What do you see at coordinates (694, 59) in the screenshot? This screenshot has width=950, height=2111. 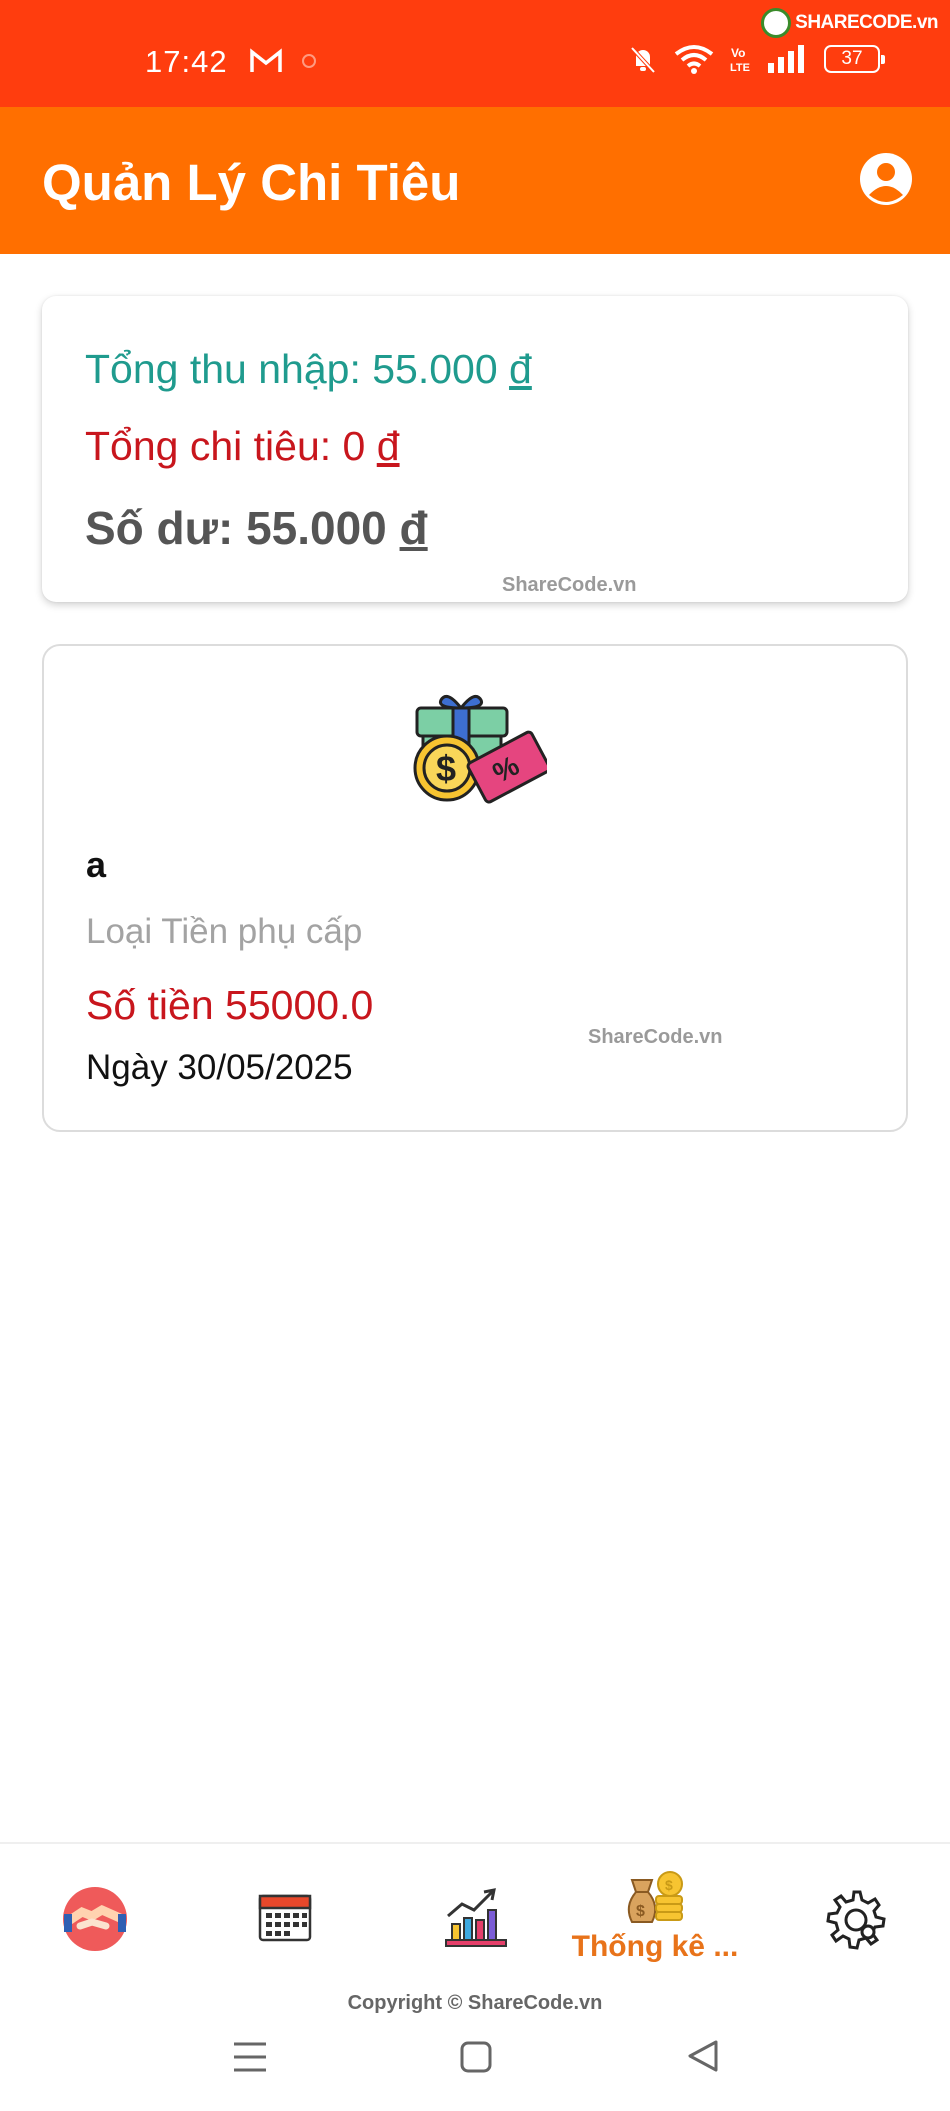 I see `wifi-icon` at bounding box center [694, 59].